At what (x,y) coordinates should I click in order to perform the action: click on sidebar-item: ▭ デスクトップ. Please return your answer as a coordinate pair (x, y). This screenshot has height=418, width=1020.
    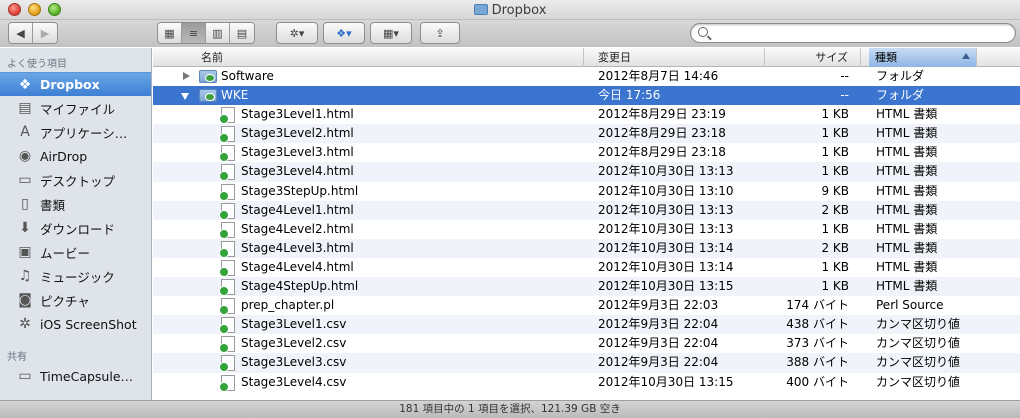
    Looking at the image, I should click on (75, 180).